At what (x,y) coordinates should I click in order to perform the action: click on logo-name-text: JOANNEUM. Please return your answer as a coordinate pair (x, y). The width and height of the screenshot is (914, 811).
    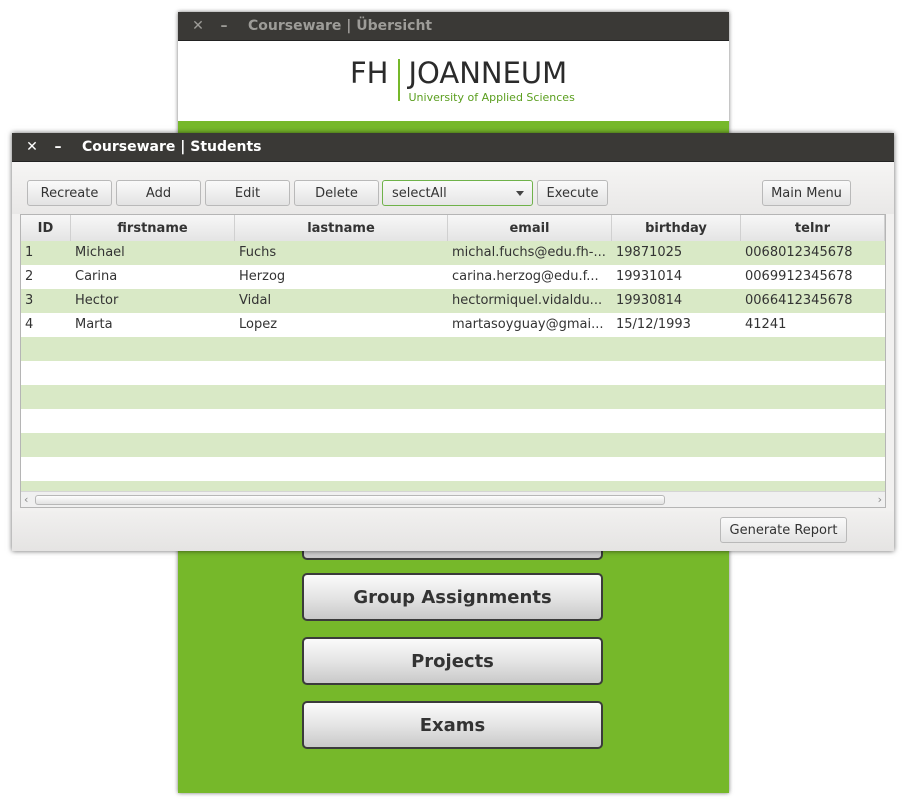
    Looking at the image, I should click on (488, 73).